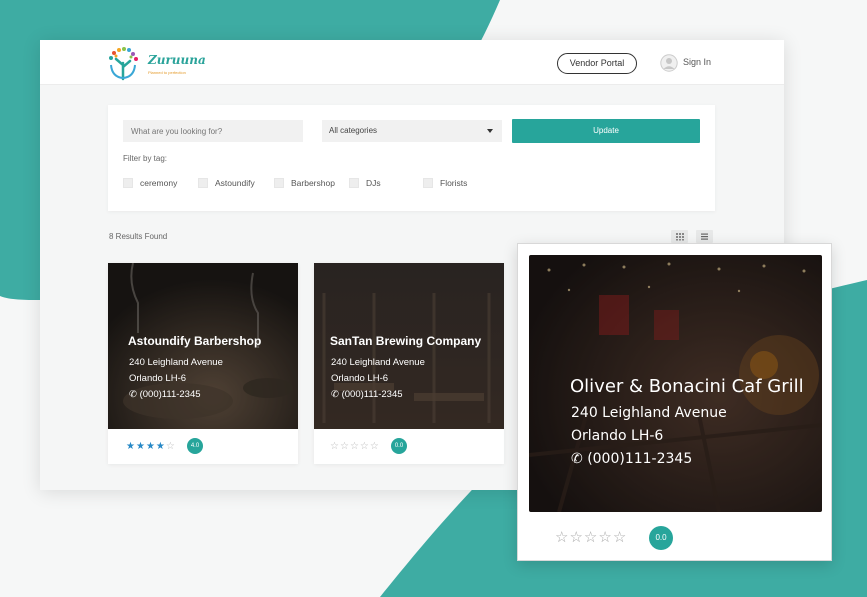 This screenshot has width=867, height=597. Describe the element at coordinates (490, 131) in the screenshot. I see `chevron-down-icon` at that location.